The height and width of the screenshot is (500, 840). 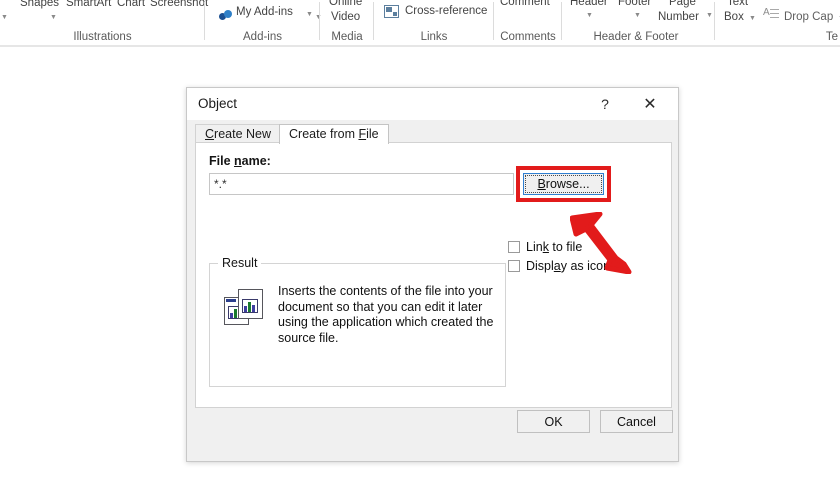 I want to click on ribbon-command-text: Text, so click(x=737, y=4).